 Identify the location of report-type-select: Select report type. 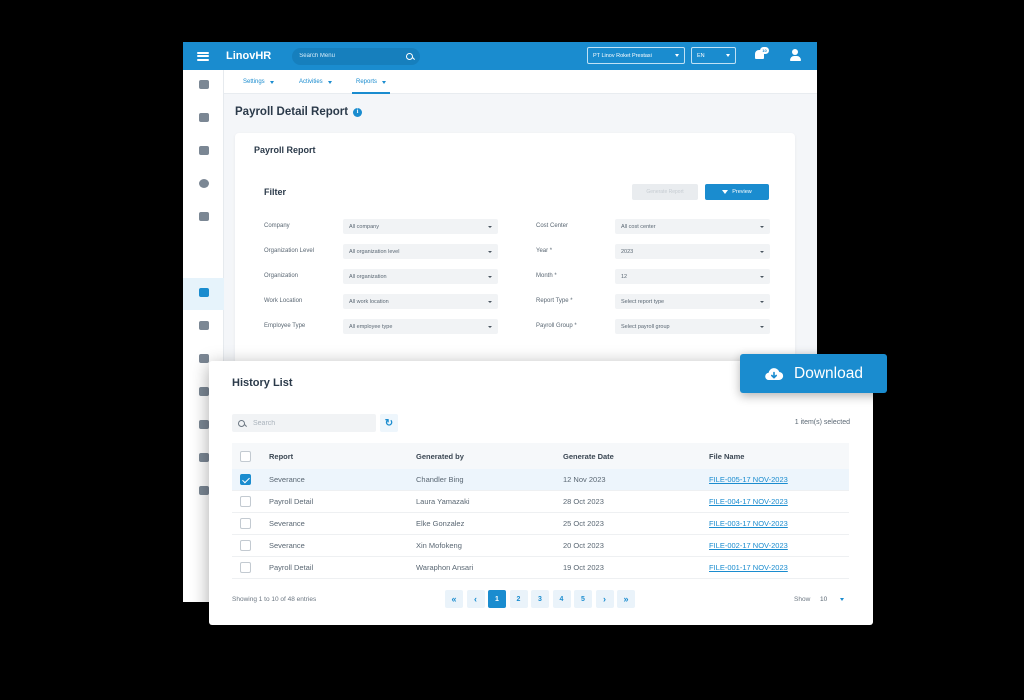
(692, 301).